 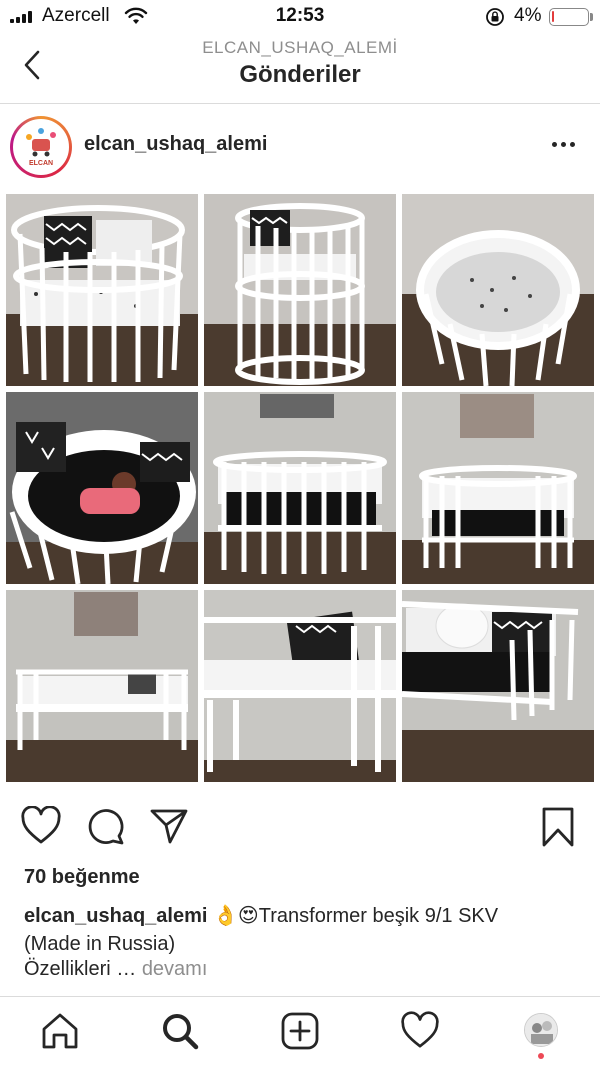 What do you see at coordinates (591, 17) in the screenshot?
I see `battery-cap` at bounding box center [591, 17].